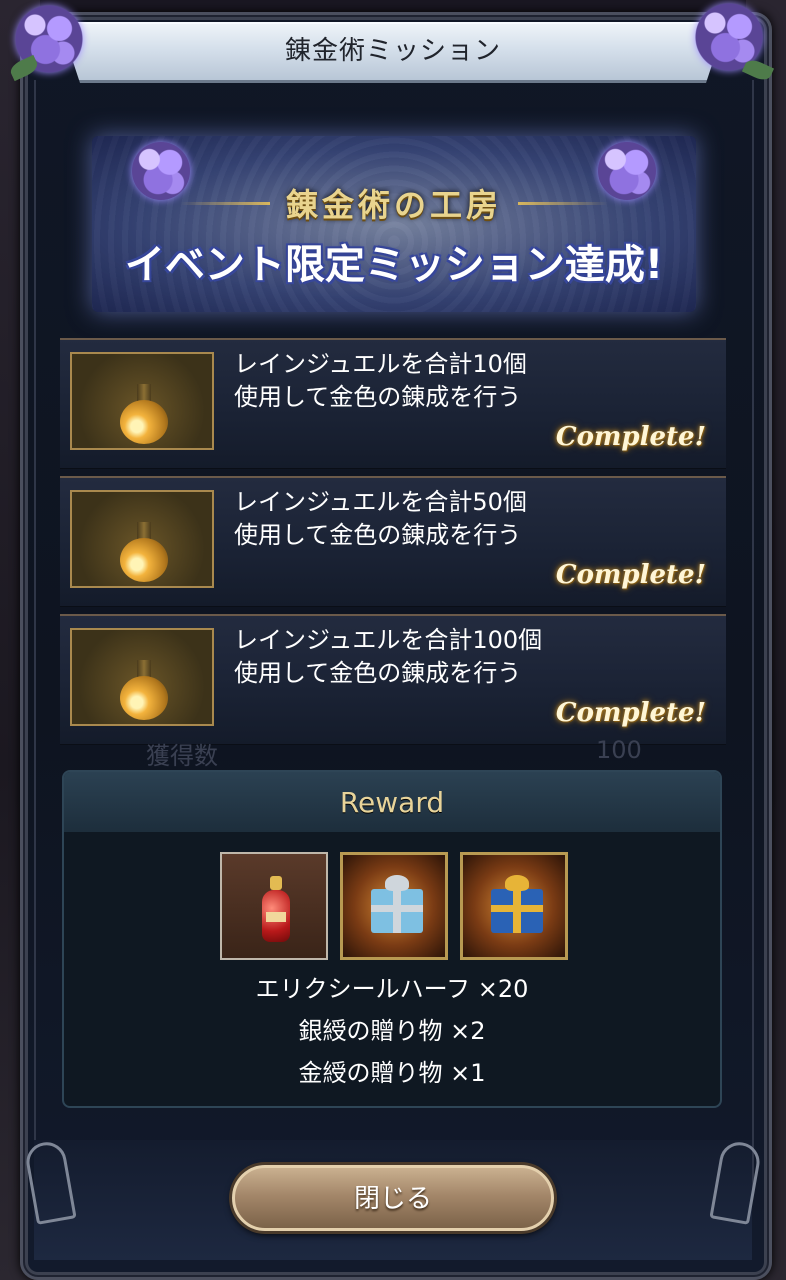 Image resolution: width=786 pixels, height=1280 pixels. I want to click on event-banner: 錬金術の工房 イベント限定ミッション達成!, so click(394, 224).